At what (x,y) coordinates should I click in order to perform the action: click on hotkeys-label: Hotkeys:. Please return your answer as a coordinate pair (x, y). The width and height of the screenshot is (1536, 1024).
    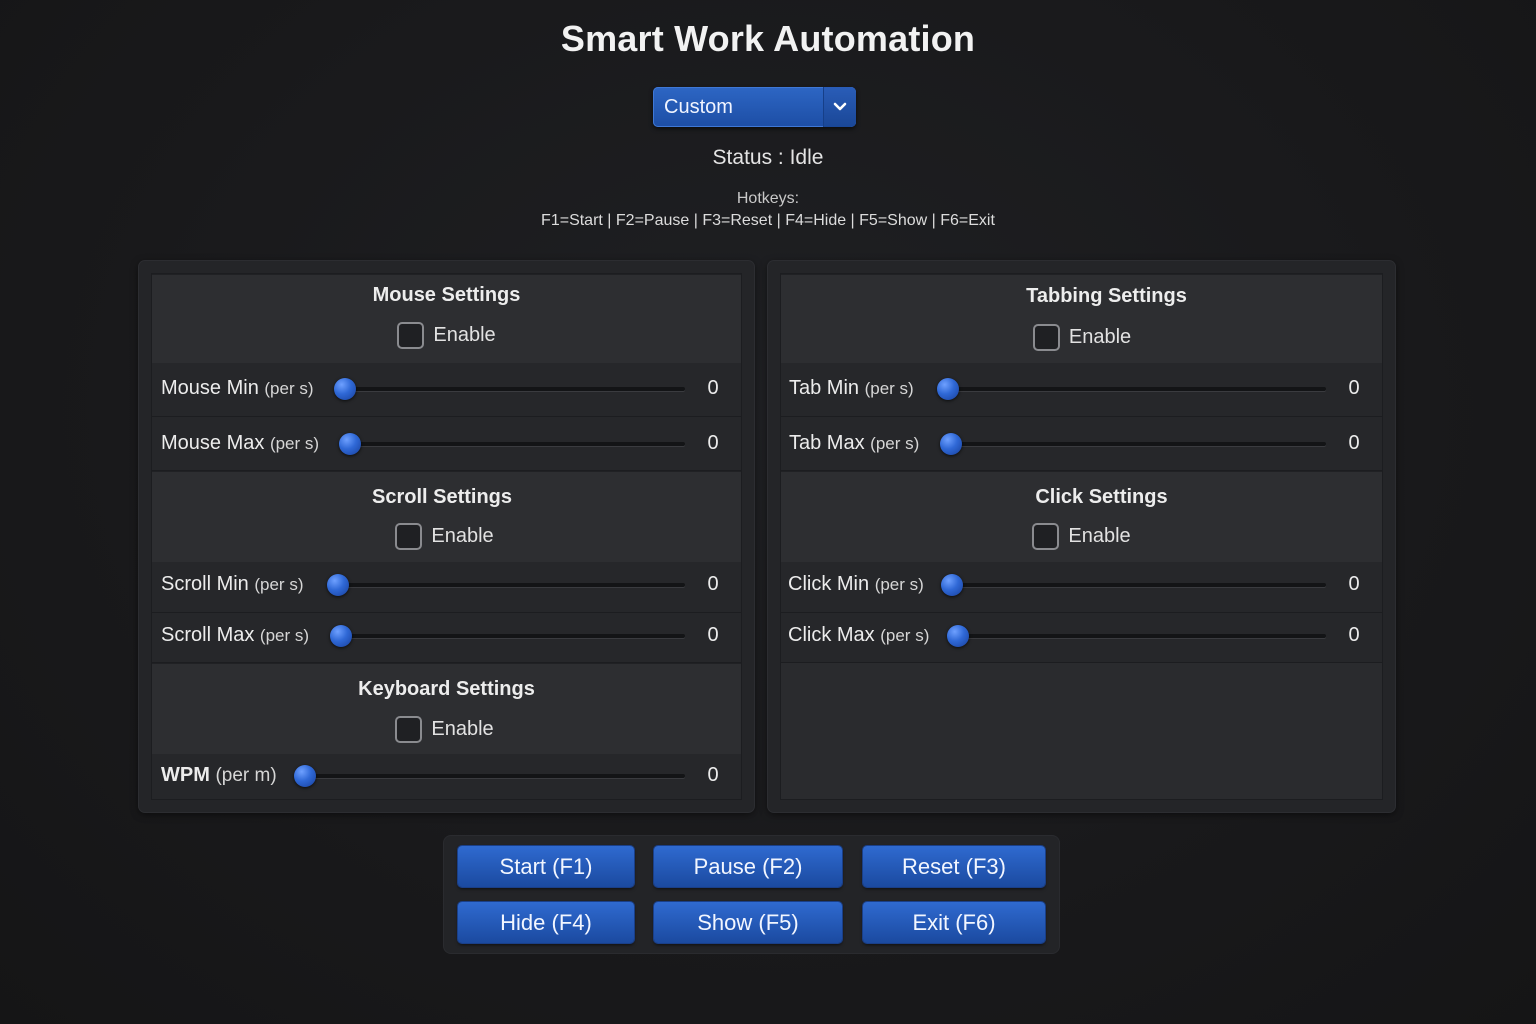
    Looking at the image, I should click on (768, 198).